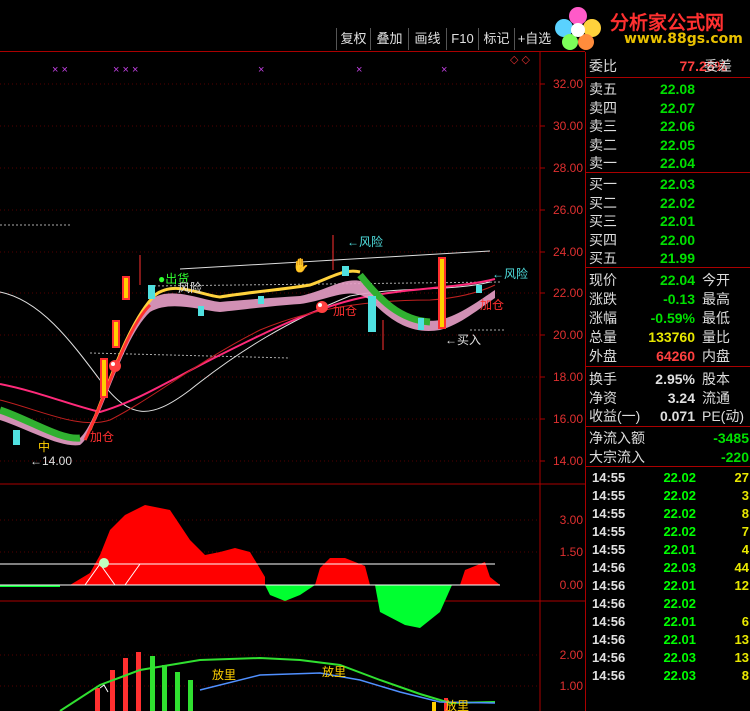  I want to click on diejia-button: 叠加, so click(389, 39).